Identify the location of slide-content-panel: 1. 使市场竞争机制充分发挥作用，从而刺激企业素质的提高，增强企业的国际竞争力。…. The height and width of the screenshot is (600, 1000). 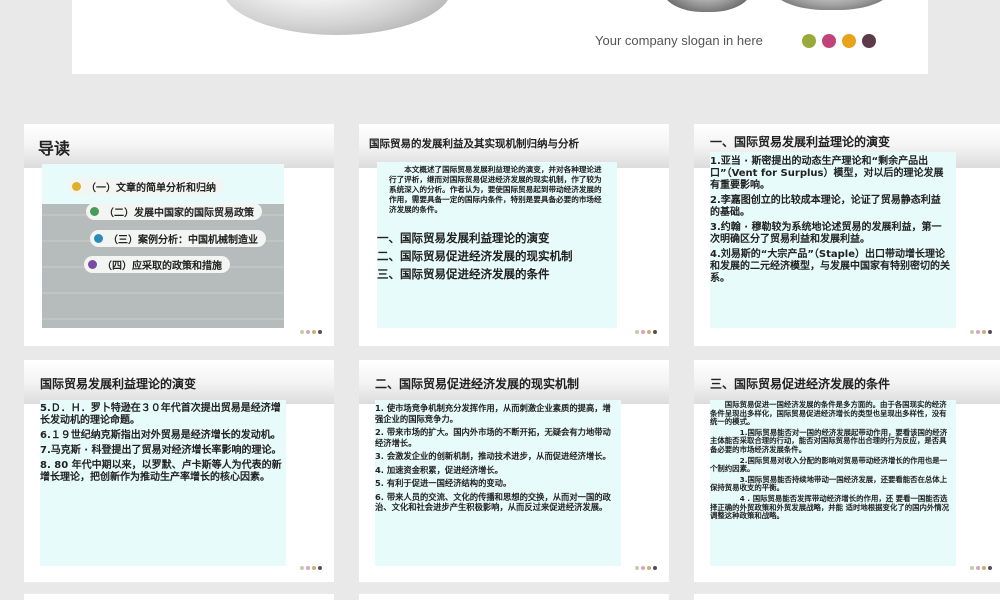
(498, 483).